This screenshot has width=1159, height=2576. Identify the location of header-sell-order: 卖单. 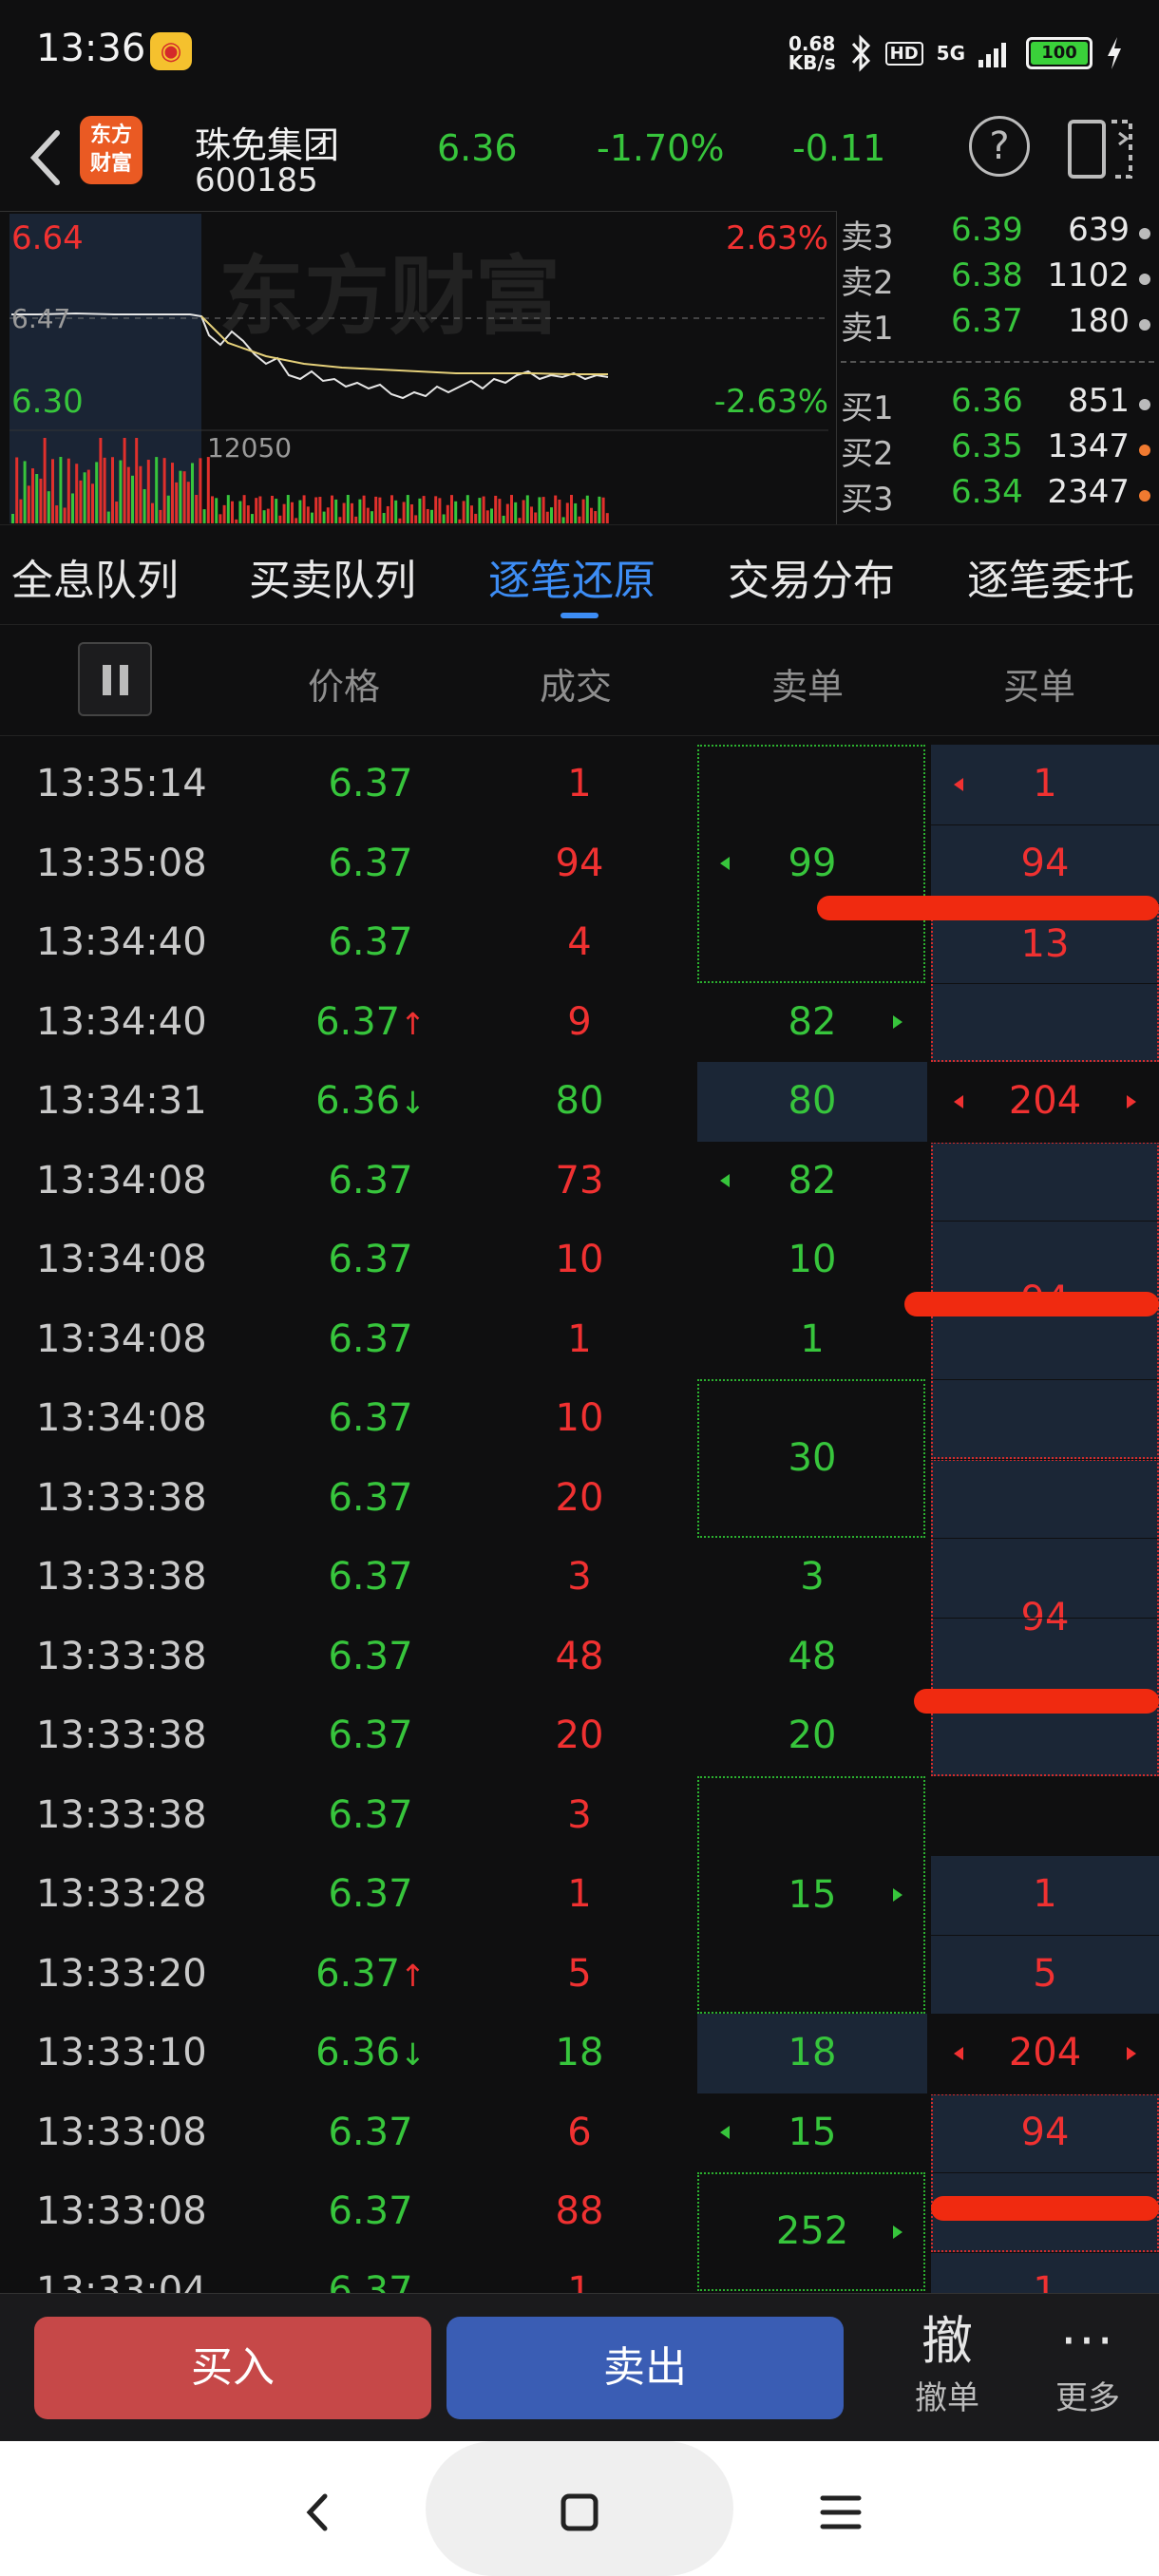
(808, 687).